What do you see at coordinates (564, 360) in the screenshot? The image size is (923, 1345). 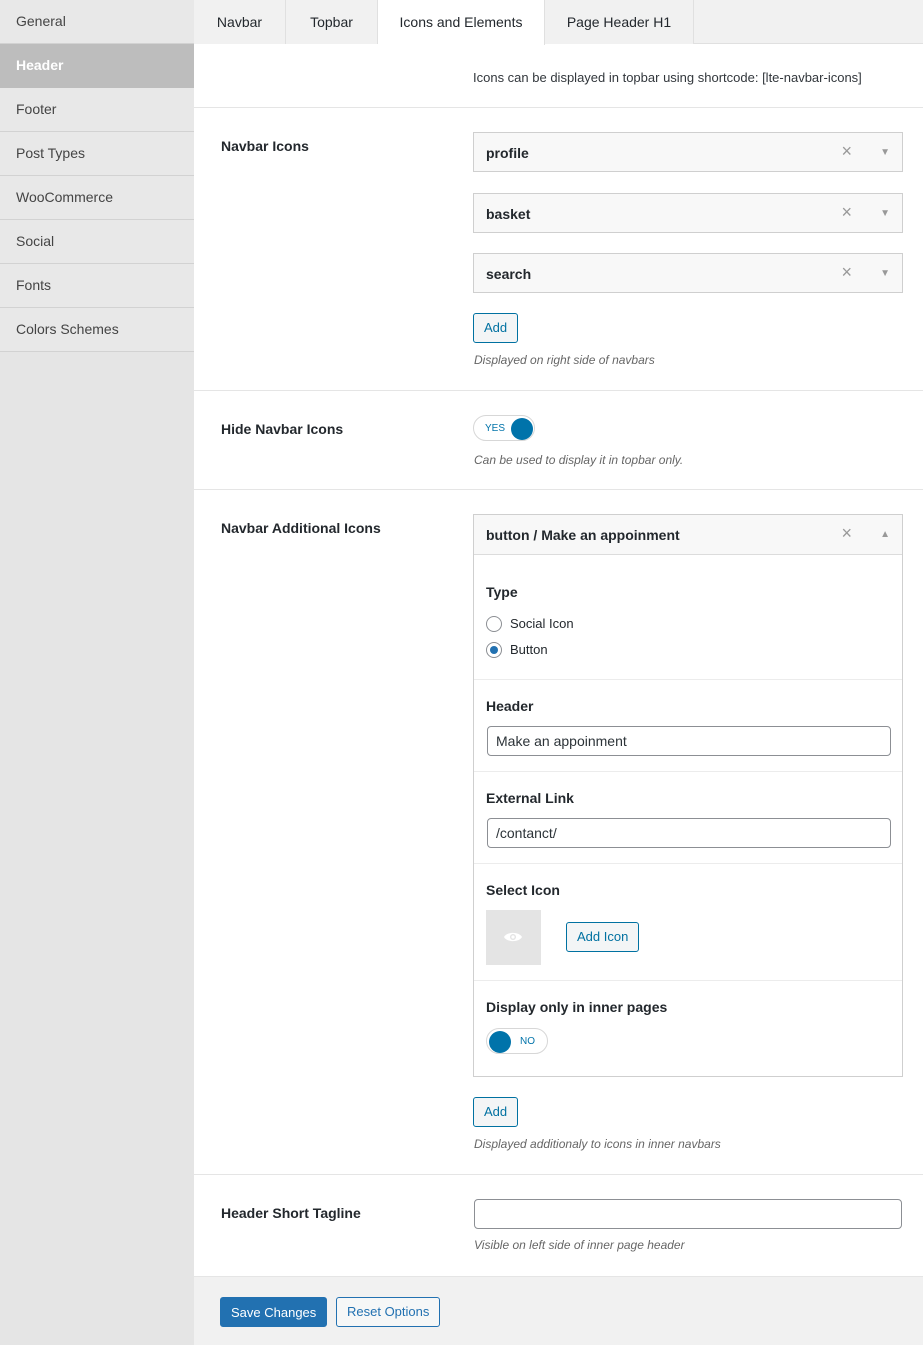 I see `navbar-icons-hint: Displayed on right side of navbars` at bounding box center [564, 360].